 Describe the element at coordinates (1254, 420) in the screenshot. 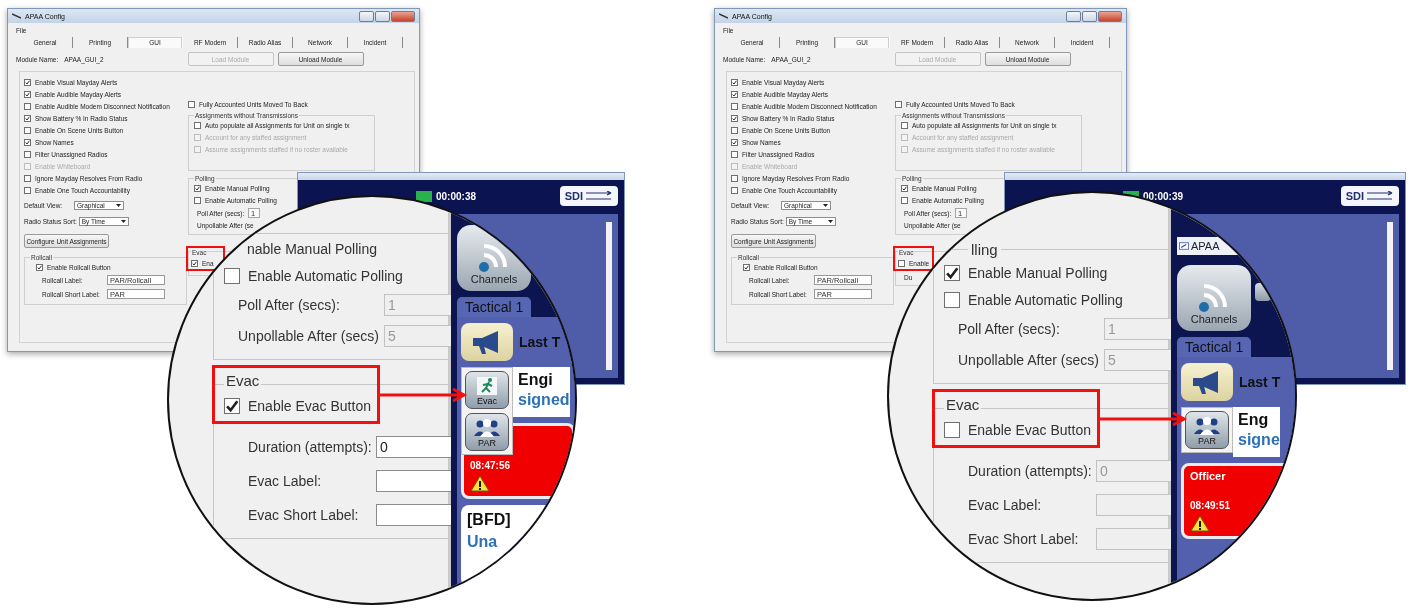

I see `unit-name: Eng` at that location.